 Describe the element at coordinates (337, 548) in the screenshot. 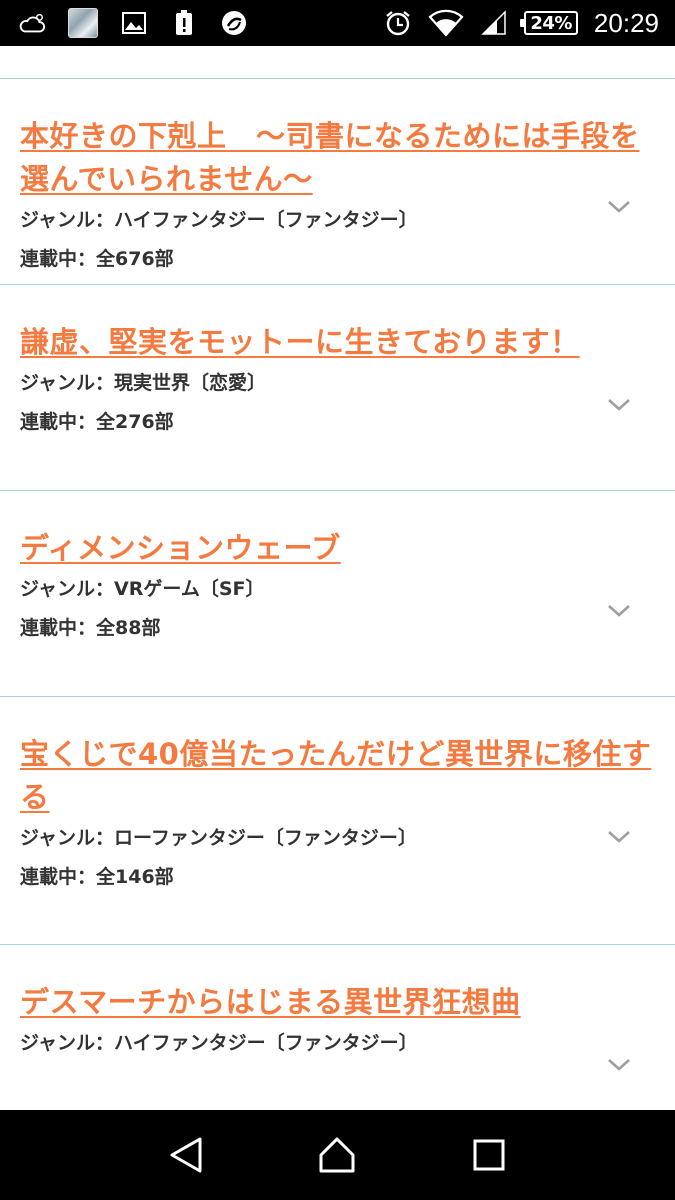

I see `novel-title-link: ディメンションウェーブ` at that location.